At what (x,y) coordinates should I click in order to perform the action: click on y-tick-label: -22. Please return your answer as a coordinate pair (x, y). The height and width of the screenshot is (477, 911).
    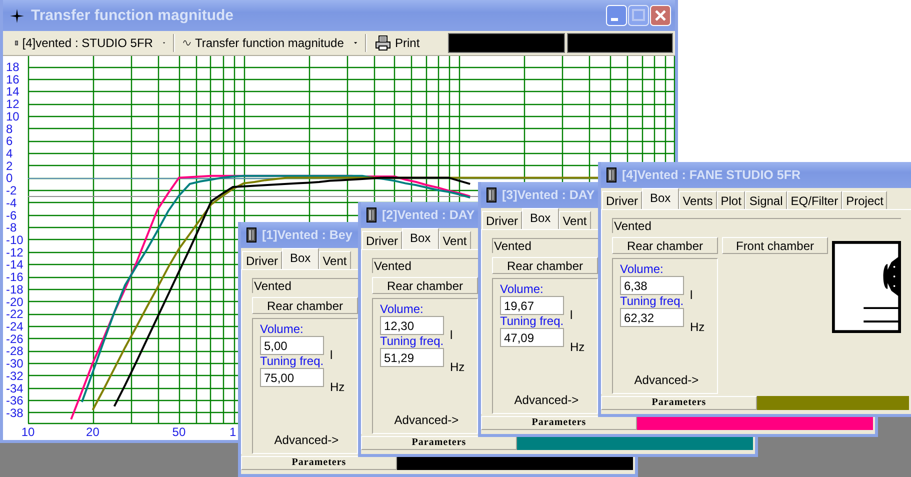
    Looking at the image, I should click on (15, 314).